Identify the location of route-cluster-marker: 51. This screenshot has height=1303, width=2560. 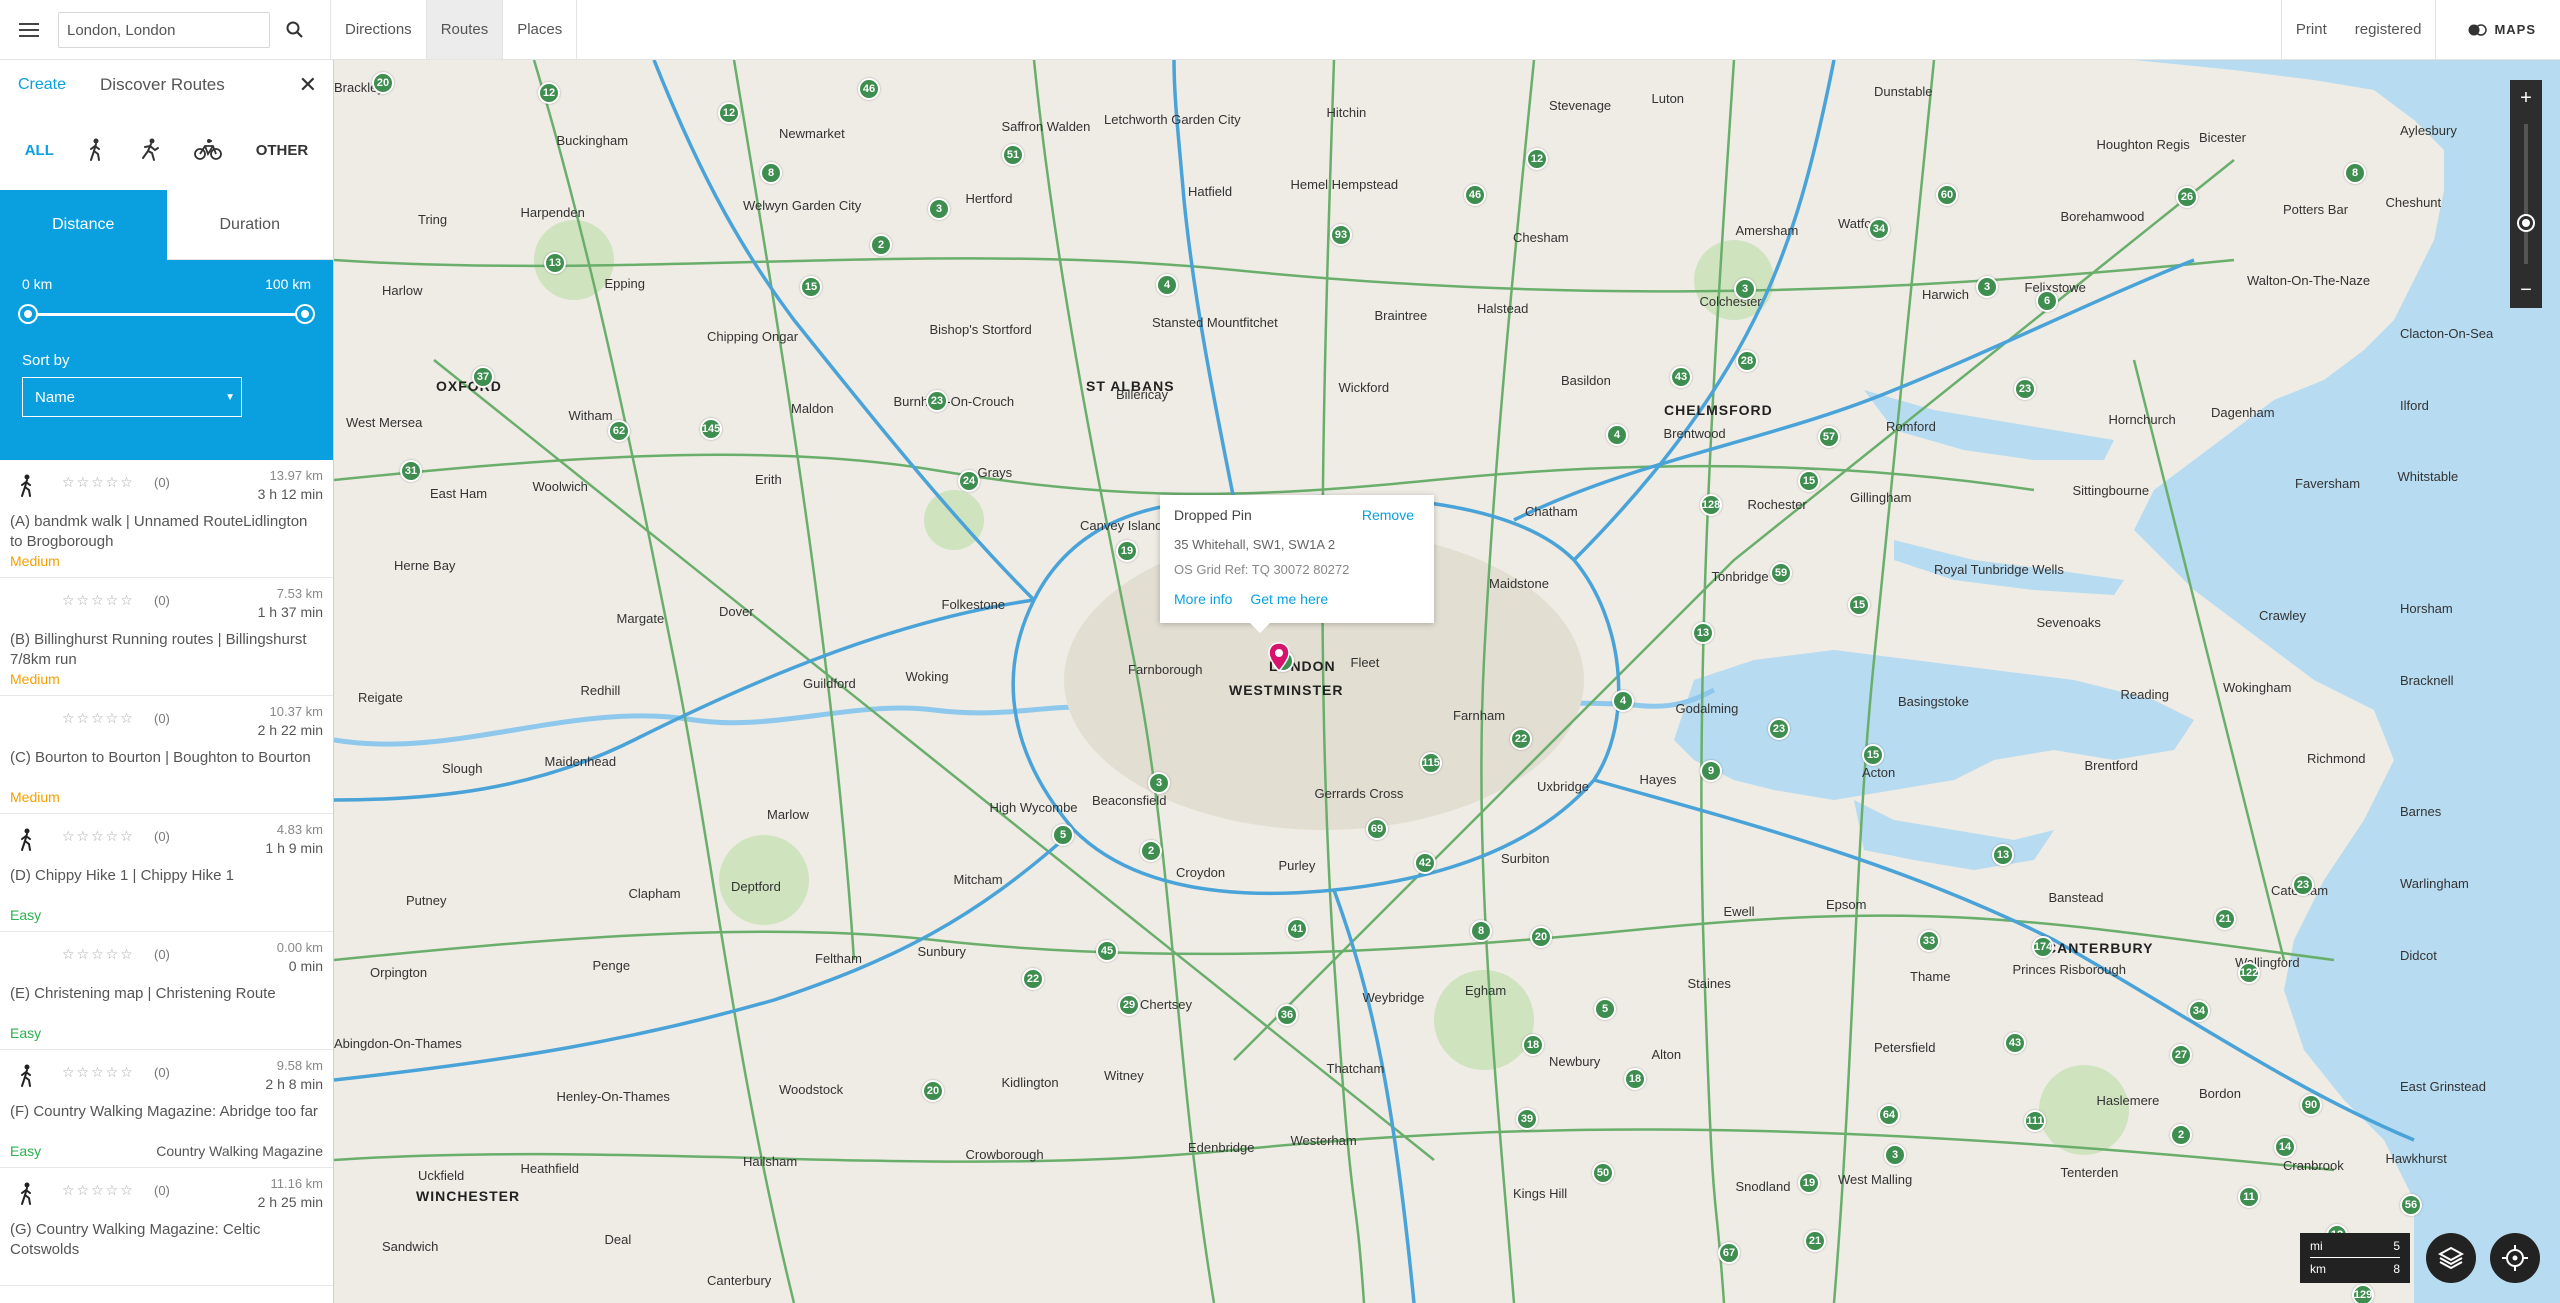
(1013, 155).